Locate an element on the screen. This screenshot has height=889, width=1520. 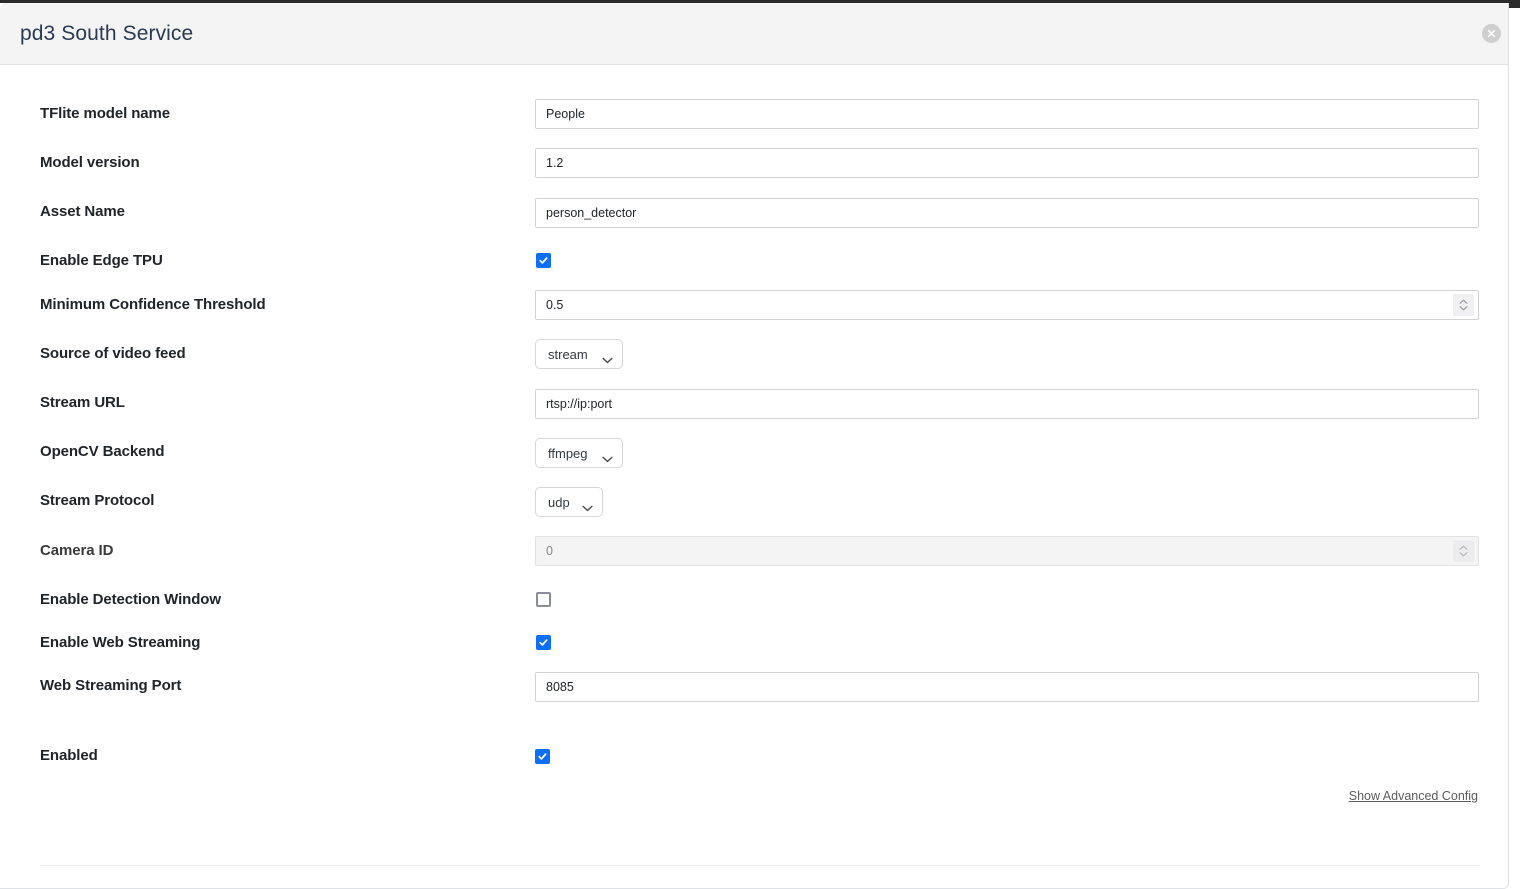
opencv-backend-select: ffmpeg is located at coordinates (579, 453).